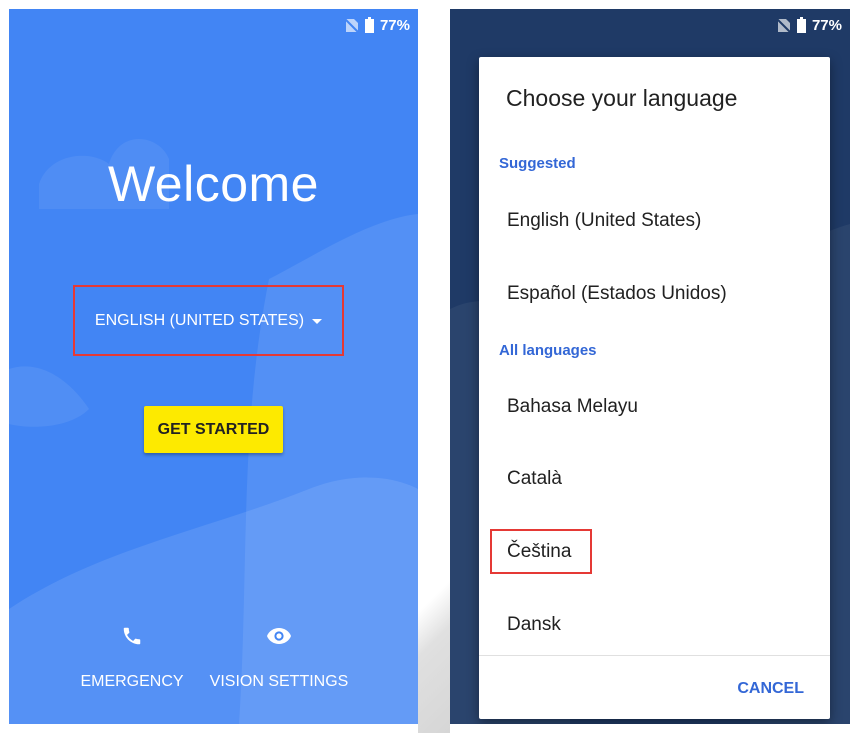  I want to click on status-bar: 77%, so click(381, 25).